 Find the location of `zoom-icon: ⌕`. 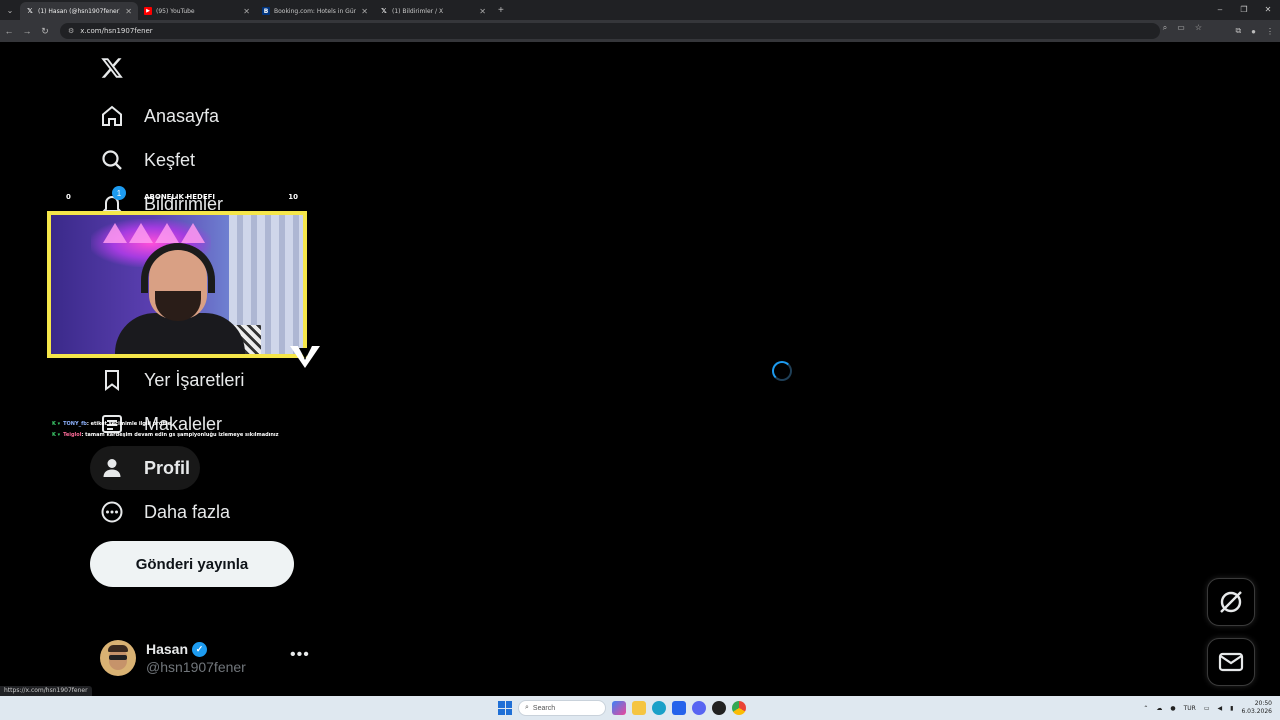

zoom-icon: ⌕ is located at coordinates (1165, 28).